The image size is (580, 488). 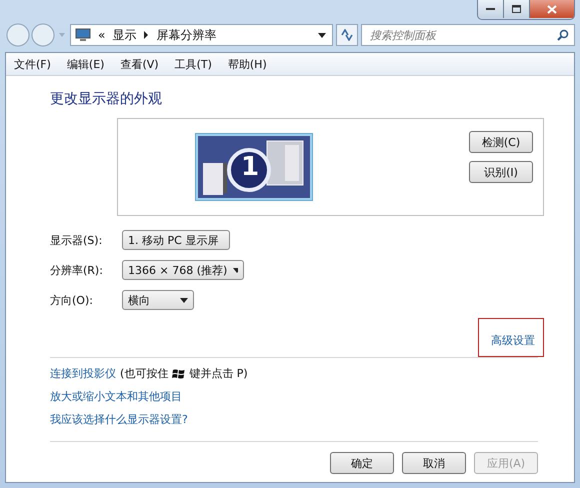 What do you see at coordinates (119, 419) in the screenshot?
I see `help-link: 我应该选择什么显示器设置?` at bounding box center [119, 419].